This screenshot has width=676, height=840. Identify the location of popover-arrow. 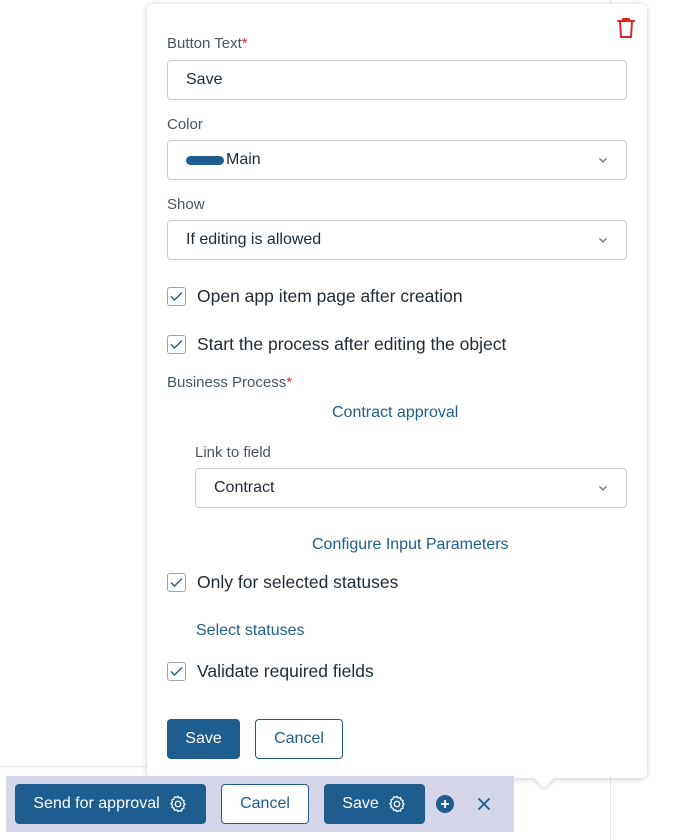
(544, 778).